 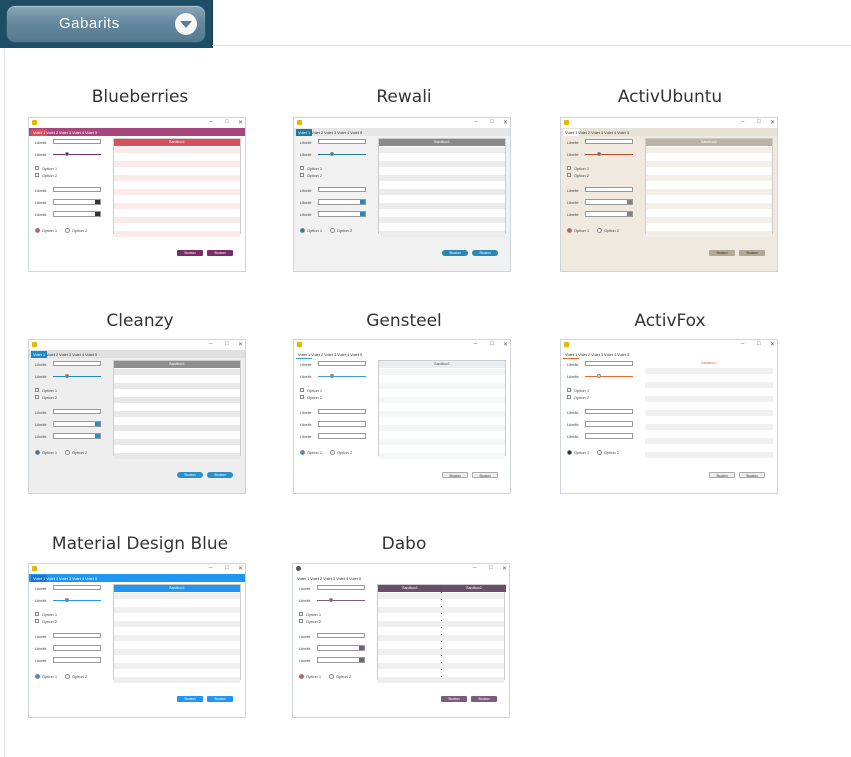 I want to click on template-title: Blueberries, so click(x=140, y=97).